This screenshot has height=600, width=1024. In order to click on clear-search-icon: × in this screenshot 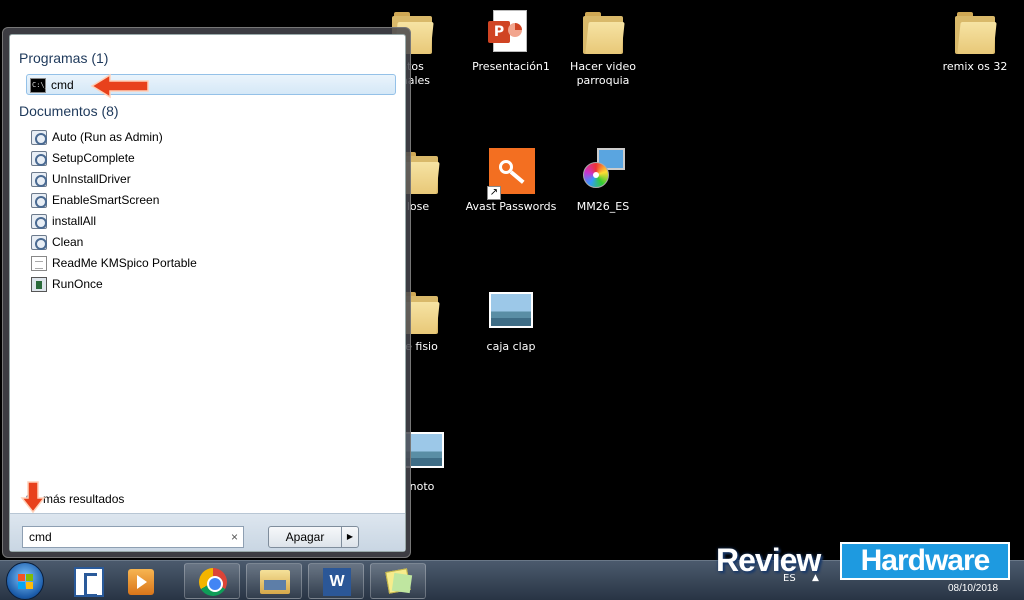, I will do `click(234, 537)`.